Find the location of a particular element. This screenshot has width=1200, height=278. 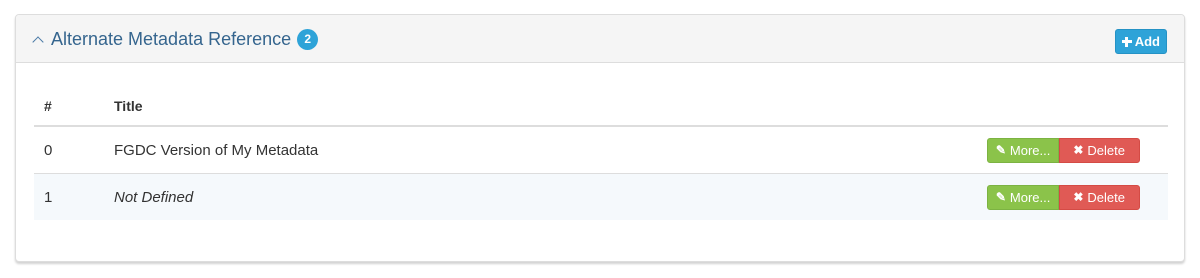

table-header-row: # Title is located at coordinates (601, 107).